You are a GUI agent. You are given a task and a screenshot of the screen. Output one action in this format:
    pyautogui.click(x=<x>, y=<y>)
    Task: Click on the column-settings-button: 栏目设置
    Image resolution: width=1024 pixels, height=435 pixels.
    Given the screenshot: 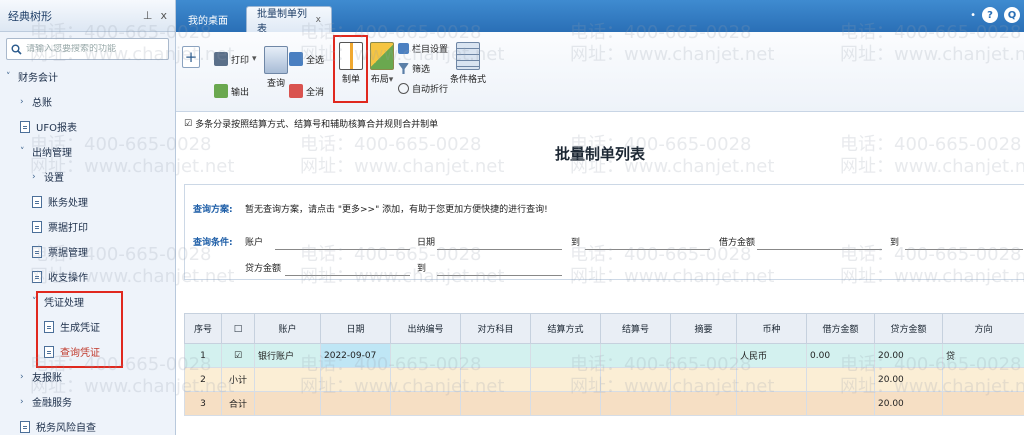 What is the action you would take?
    pyautogui.click(x=423, y=48)
    